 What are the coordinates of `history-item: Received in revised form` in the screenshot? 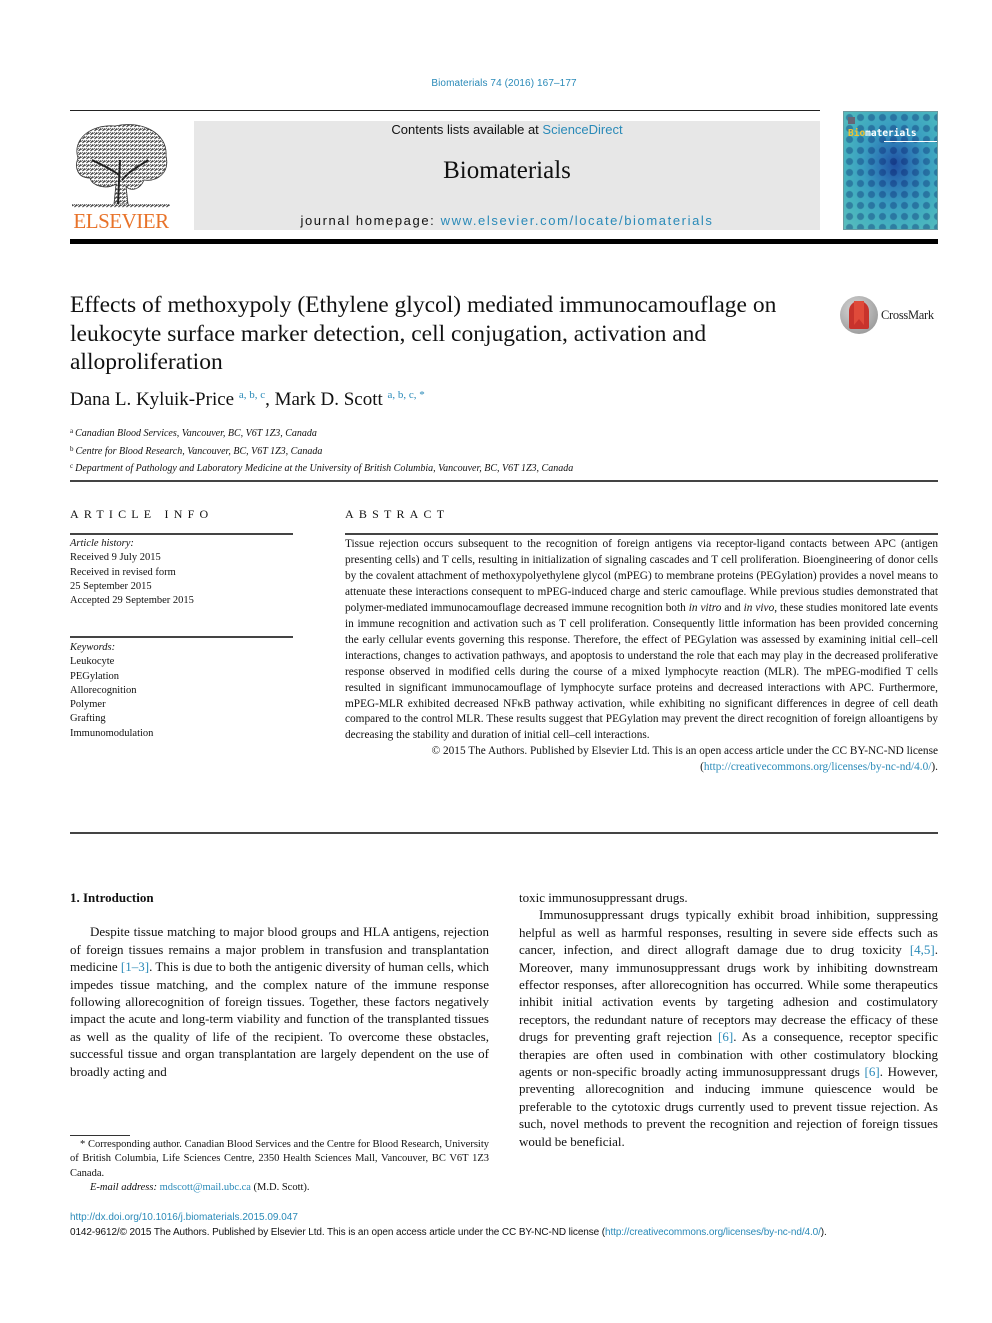 It's located at (123, 572).